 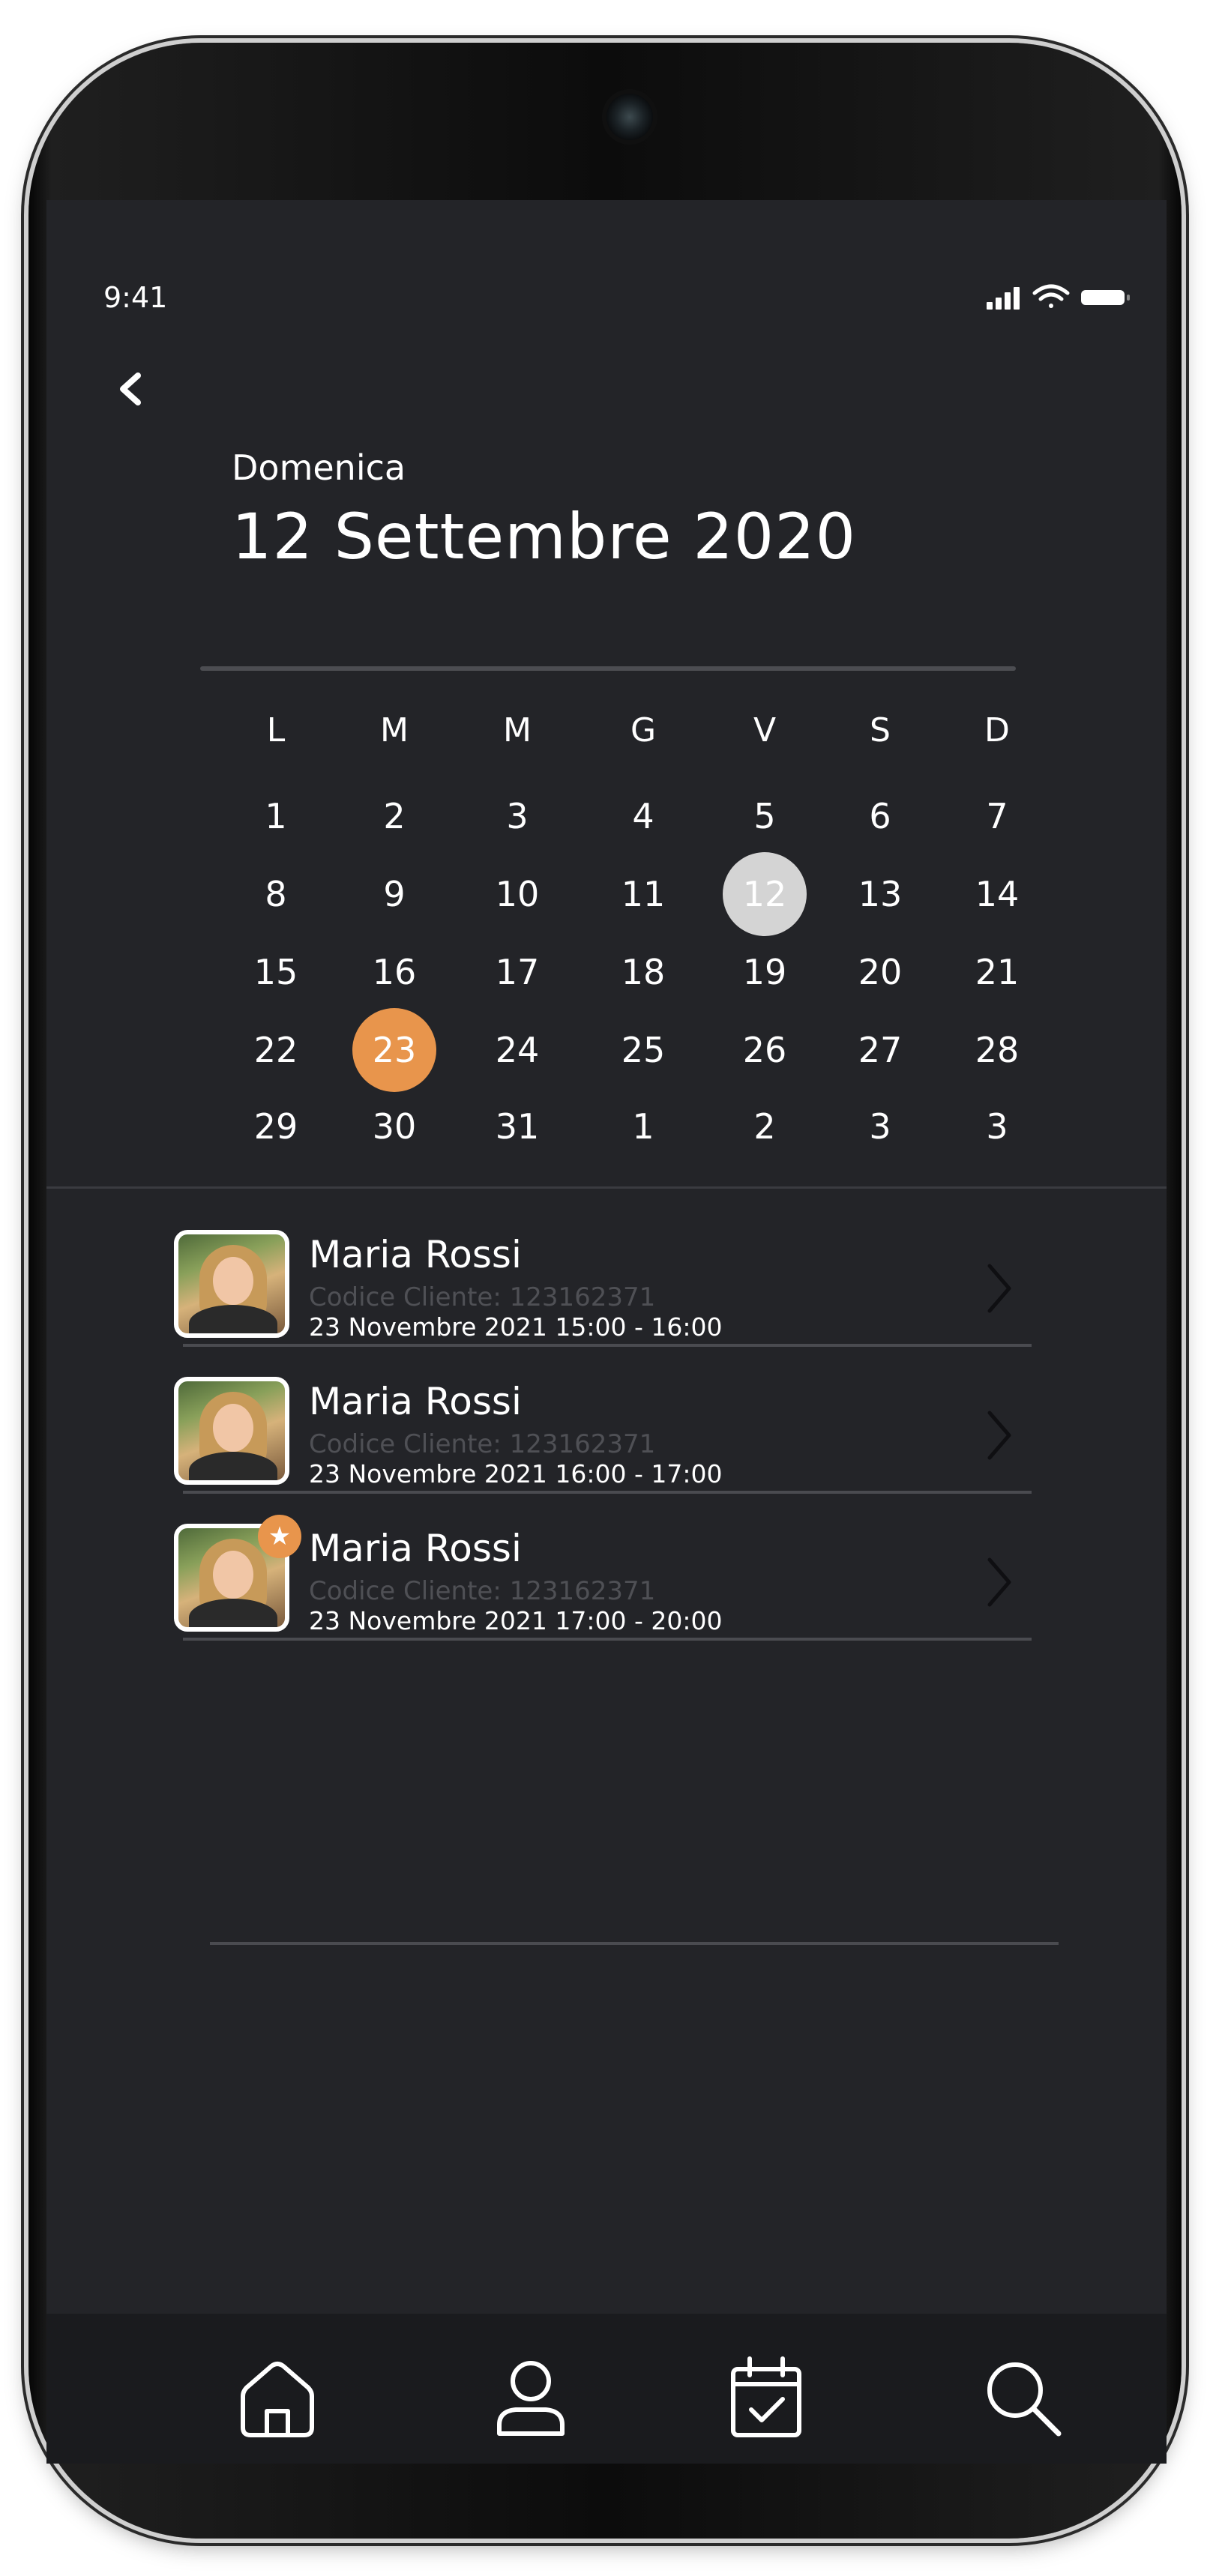 I want to click on header-divider, so click(x=608, y=669).